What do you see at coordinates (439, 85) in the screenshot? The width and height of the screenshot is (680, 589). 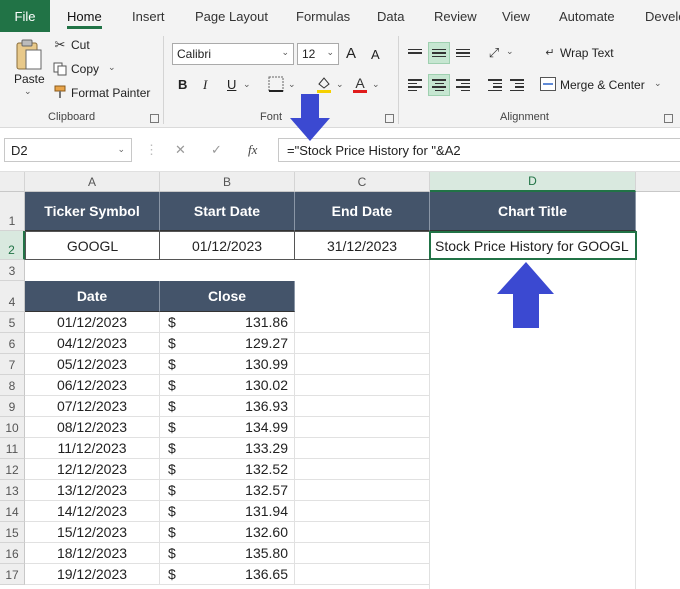 I see `align-center-icon` at bounding box center [439, 85].